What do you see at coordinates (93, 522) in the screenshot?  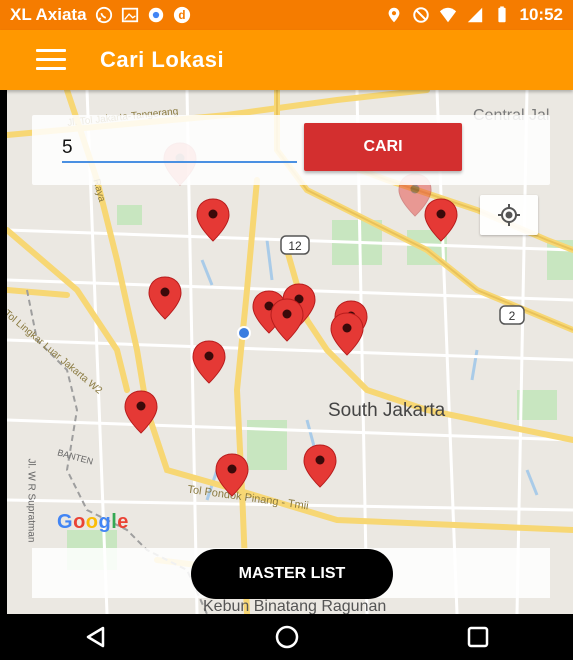 I see `google-logo: Google` at bounding box center [93, 522].